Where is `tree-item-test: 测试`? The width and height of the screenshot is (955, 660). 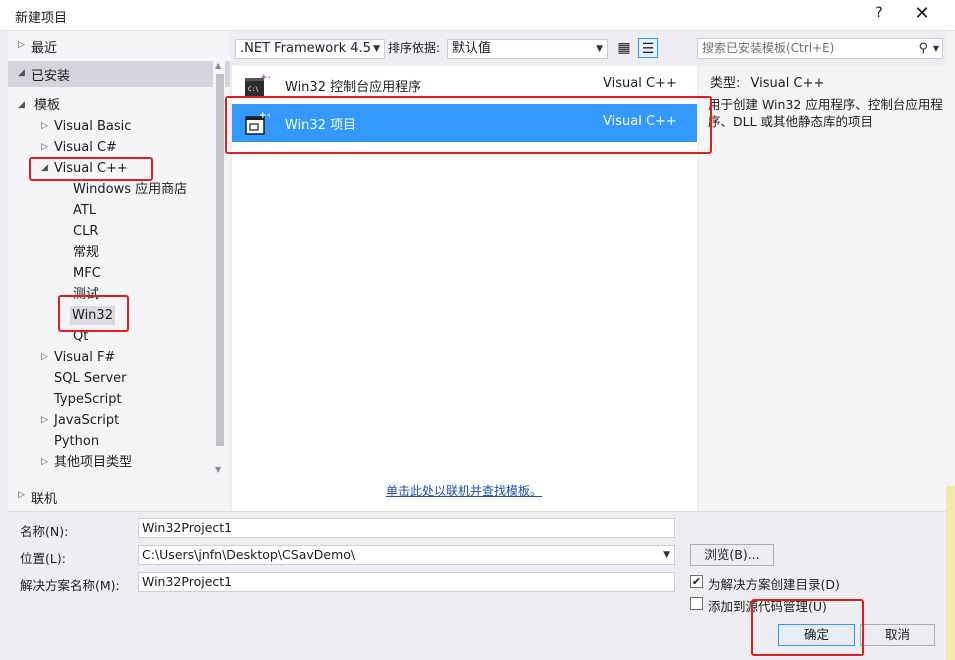 tree-item-test: 测试 is located at coordinates (86, 294).